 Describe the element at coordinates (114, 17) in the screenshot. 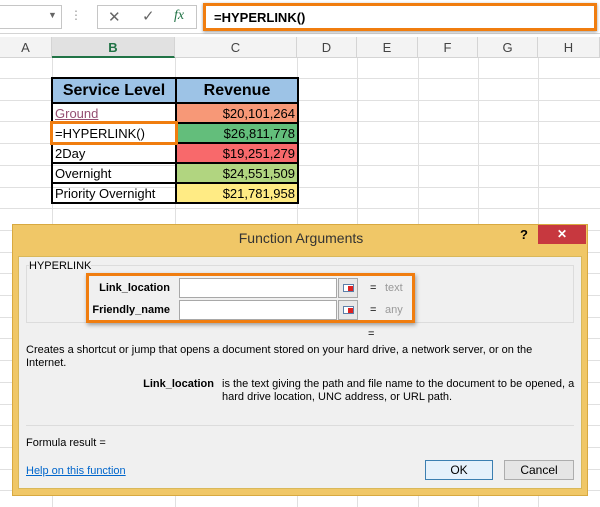

I see `x-icon: ✕` at that location.